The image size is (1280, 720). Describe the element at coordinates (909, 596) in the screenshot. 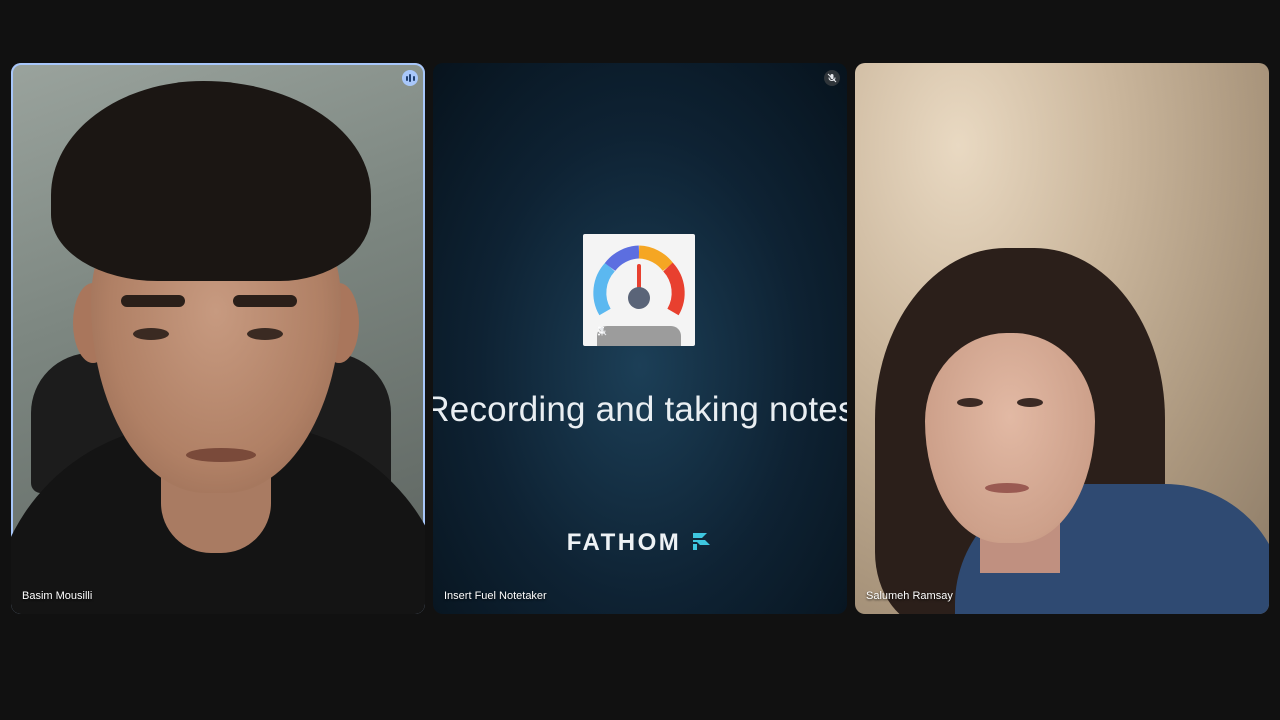

I see `participant-name: Salumeh Ramsay` at that location.